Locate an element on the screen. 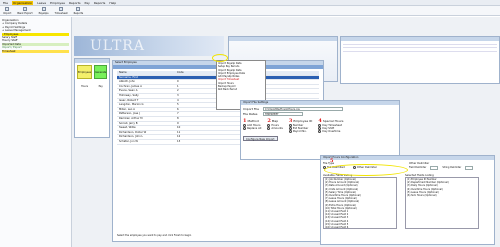 This screenshot has height=247, width=500. other-delimiter-label: Other Delimiter is located at coordinates (419, 163).